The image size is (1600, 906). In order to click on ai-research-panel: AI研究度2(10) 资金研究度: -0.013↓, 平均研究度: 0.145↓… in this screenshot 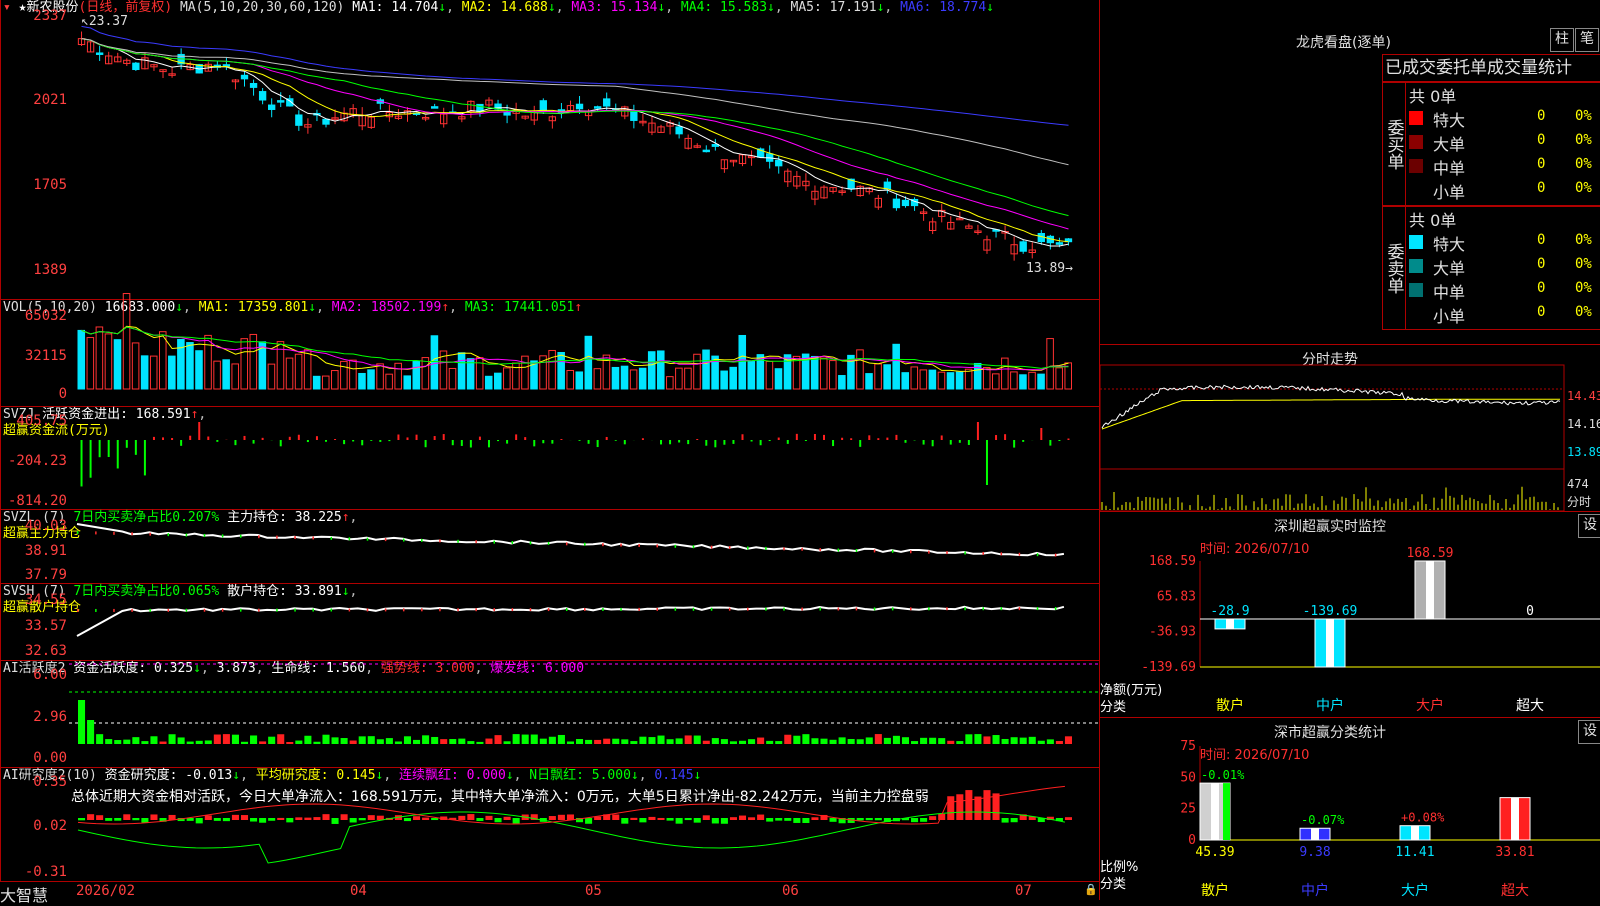, I will do `click(550, 824)`.